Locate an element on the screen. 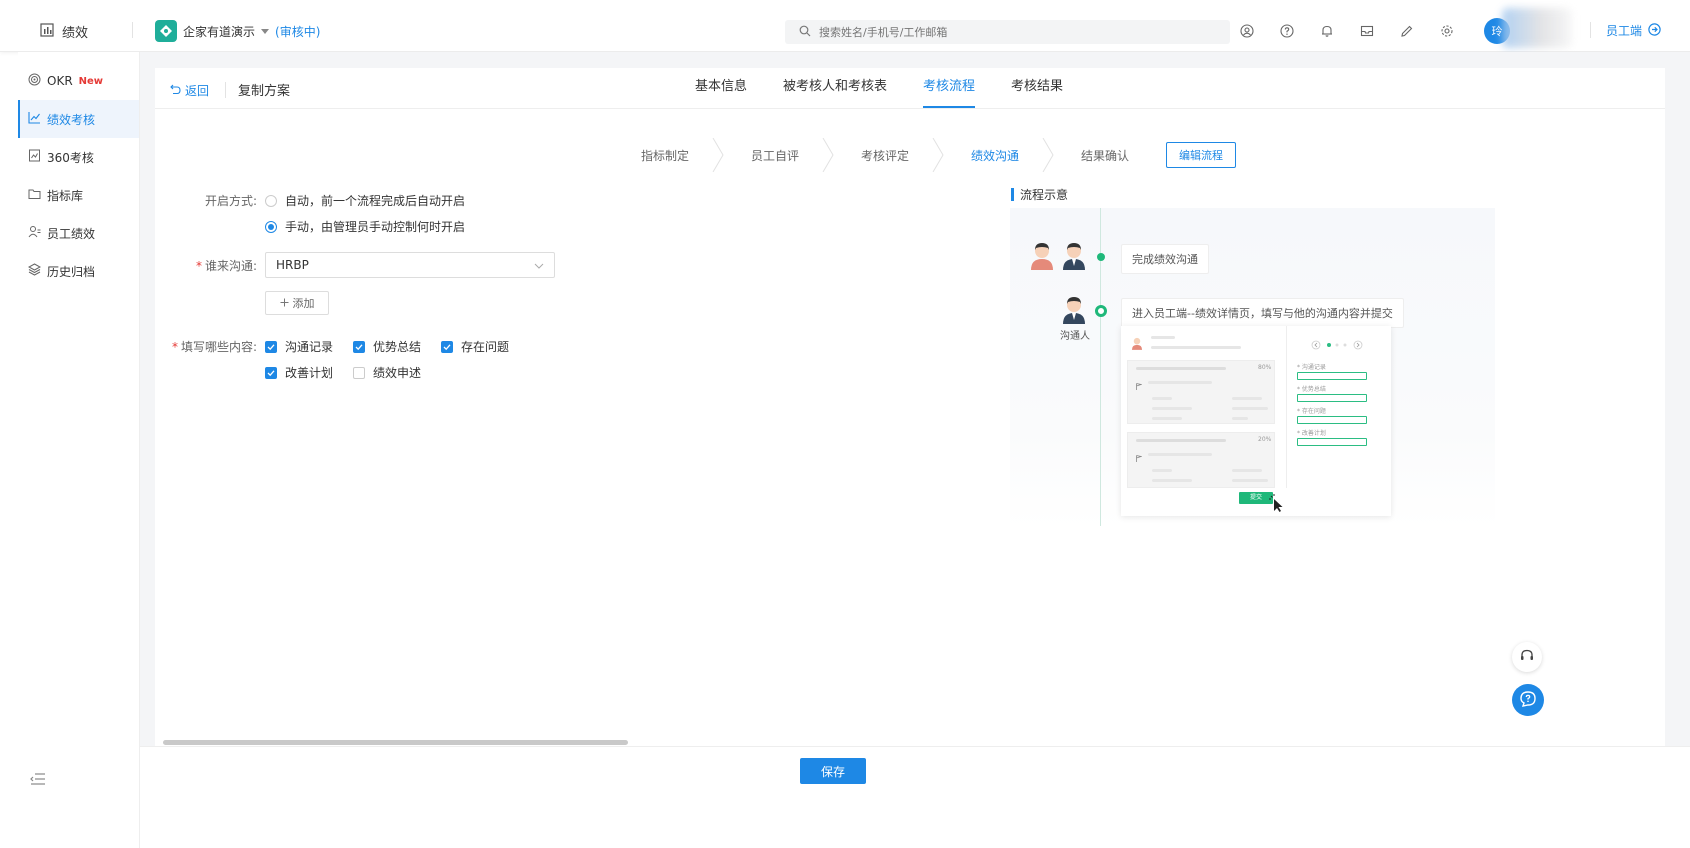 The height and width of the screenshot is (848, 1690). step-review-rating: 考核评定 is located at coordinates (887, 154).